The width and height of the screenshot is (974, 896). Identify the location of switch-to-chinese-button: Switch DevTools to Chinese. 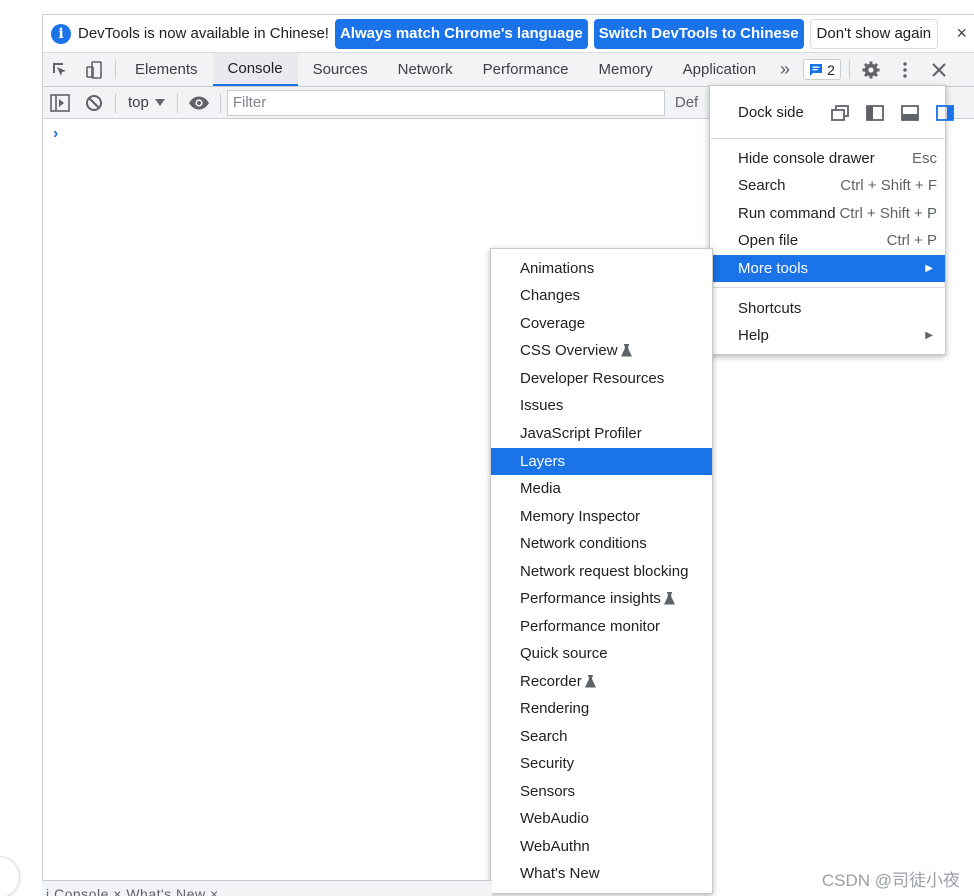
(698, 33).